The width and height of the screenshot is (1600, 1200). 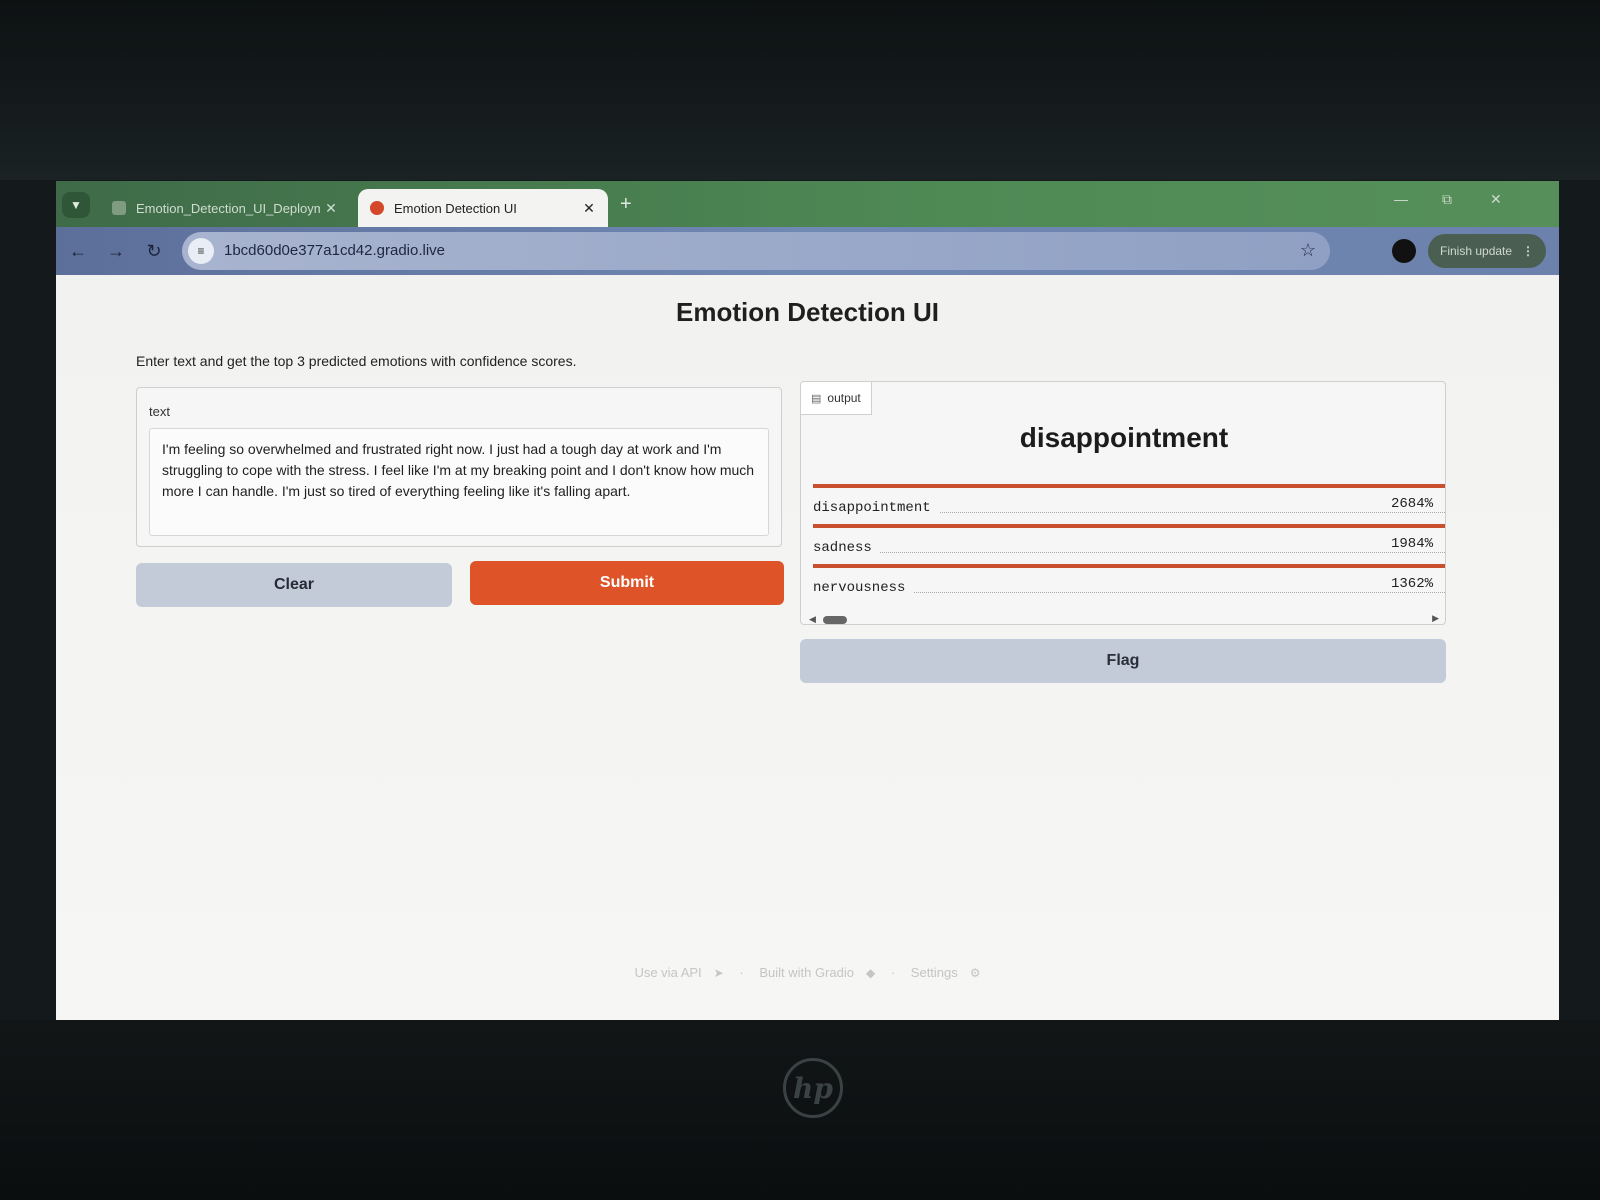 What do you see at coordinates (812, 619) in the screenshot?
I see `scroll-left-icon: ◀` at bounding box center [812, 619].